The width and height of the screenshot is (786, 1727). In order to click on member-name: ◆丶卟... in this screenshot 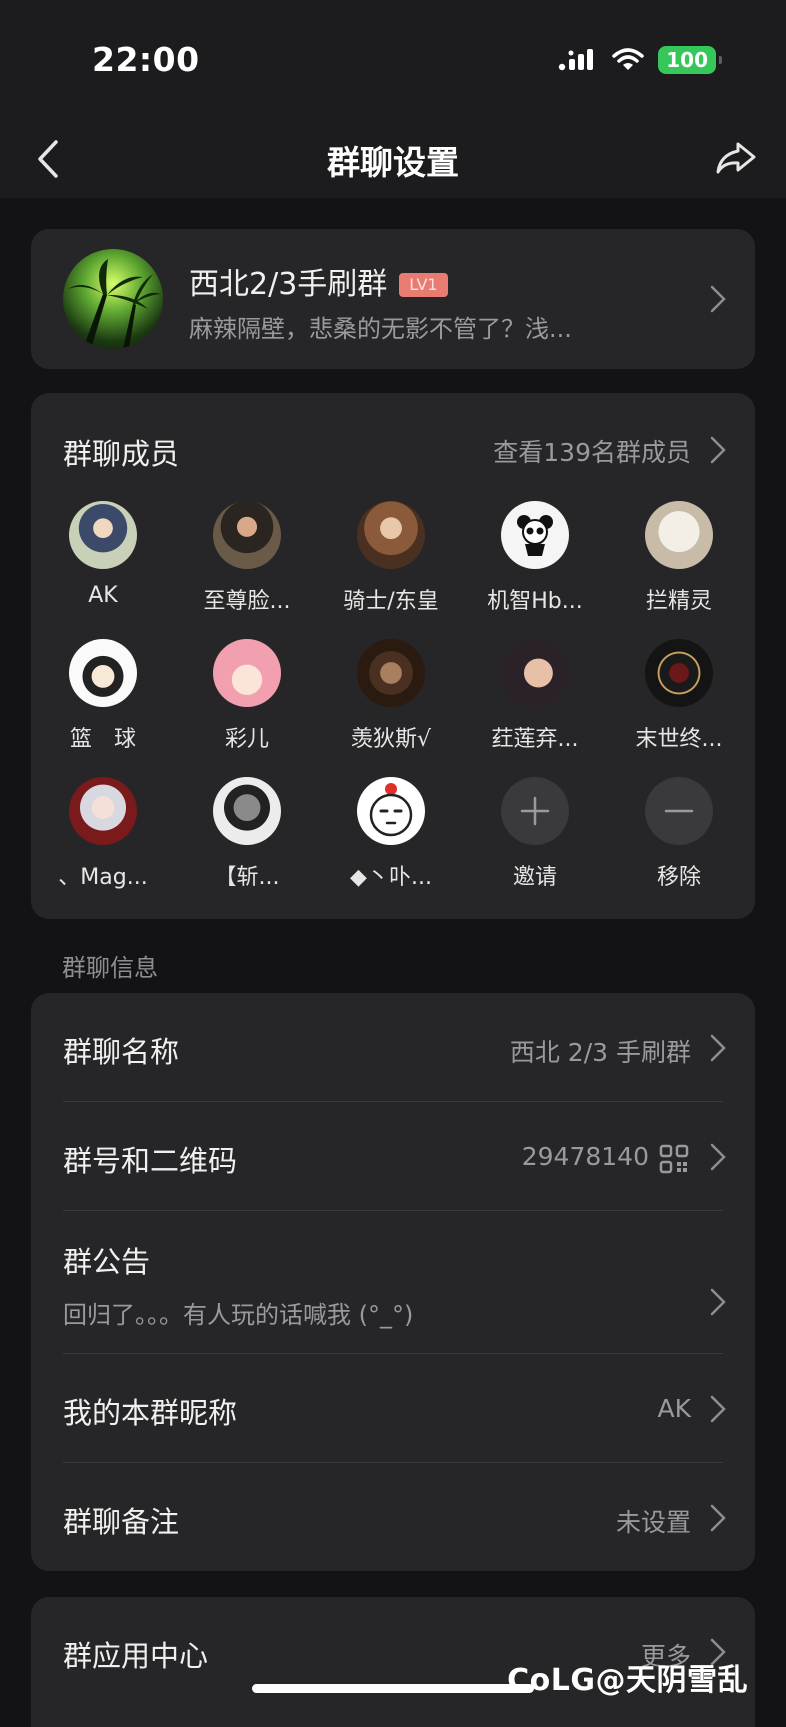, I will do `click(391, 877)`.